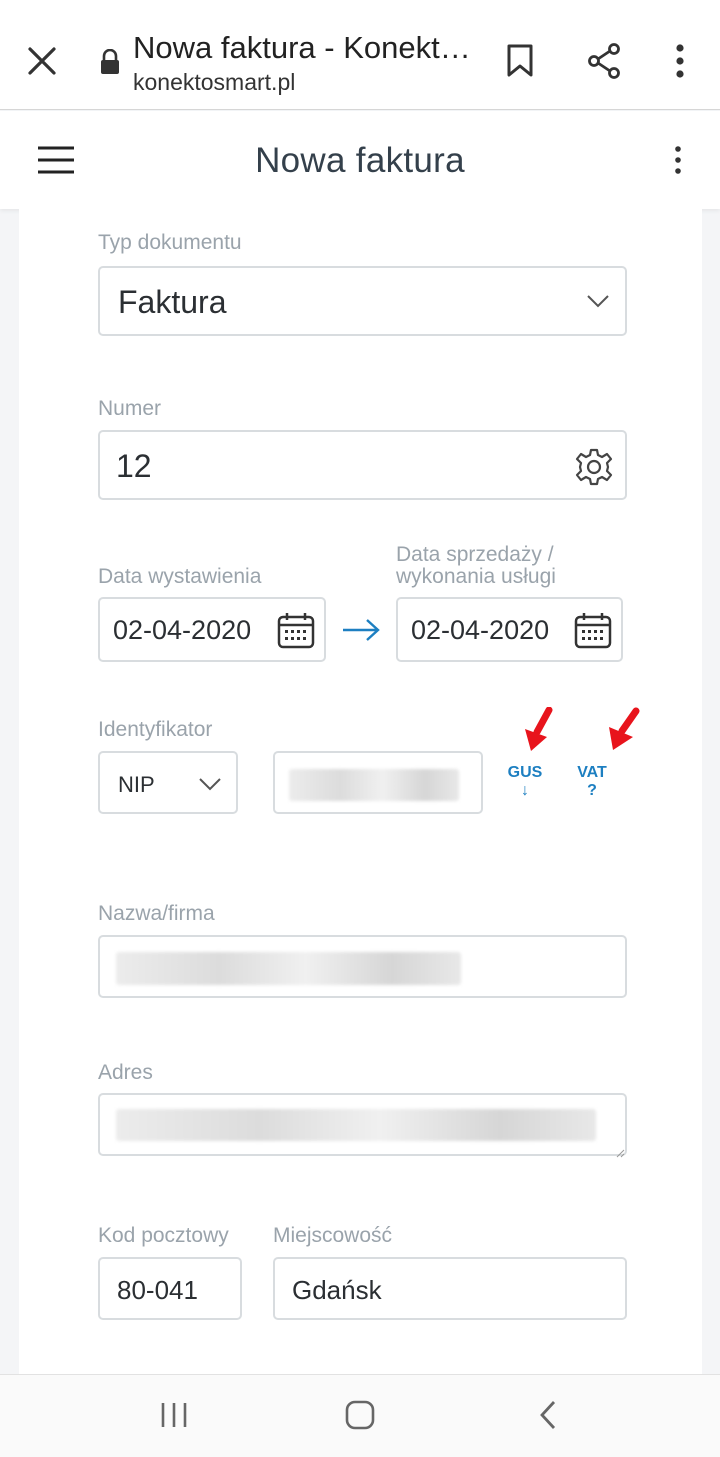  Describe the element at coordinates (170, 242) in the screenshot. I see `doc-type-label: Typ dokumentu` at that location.